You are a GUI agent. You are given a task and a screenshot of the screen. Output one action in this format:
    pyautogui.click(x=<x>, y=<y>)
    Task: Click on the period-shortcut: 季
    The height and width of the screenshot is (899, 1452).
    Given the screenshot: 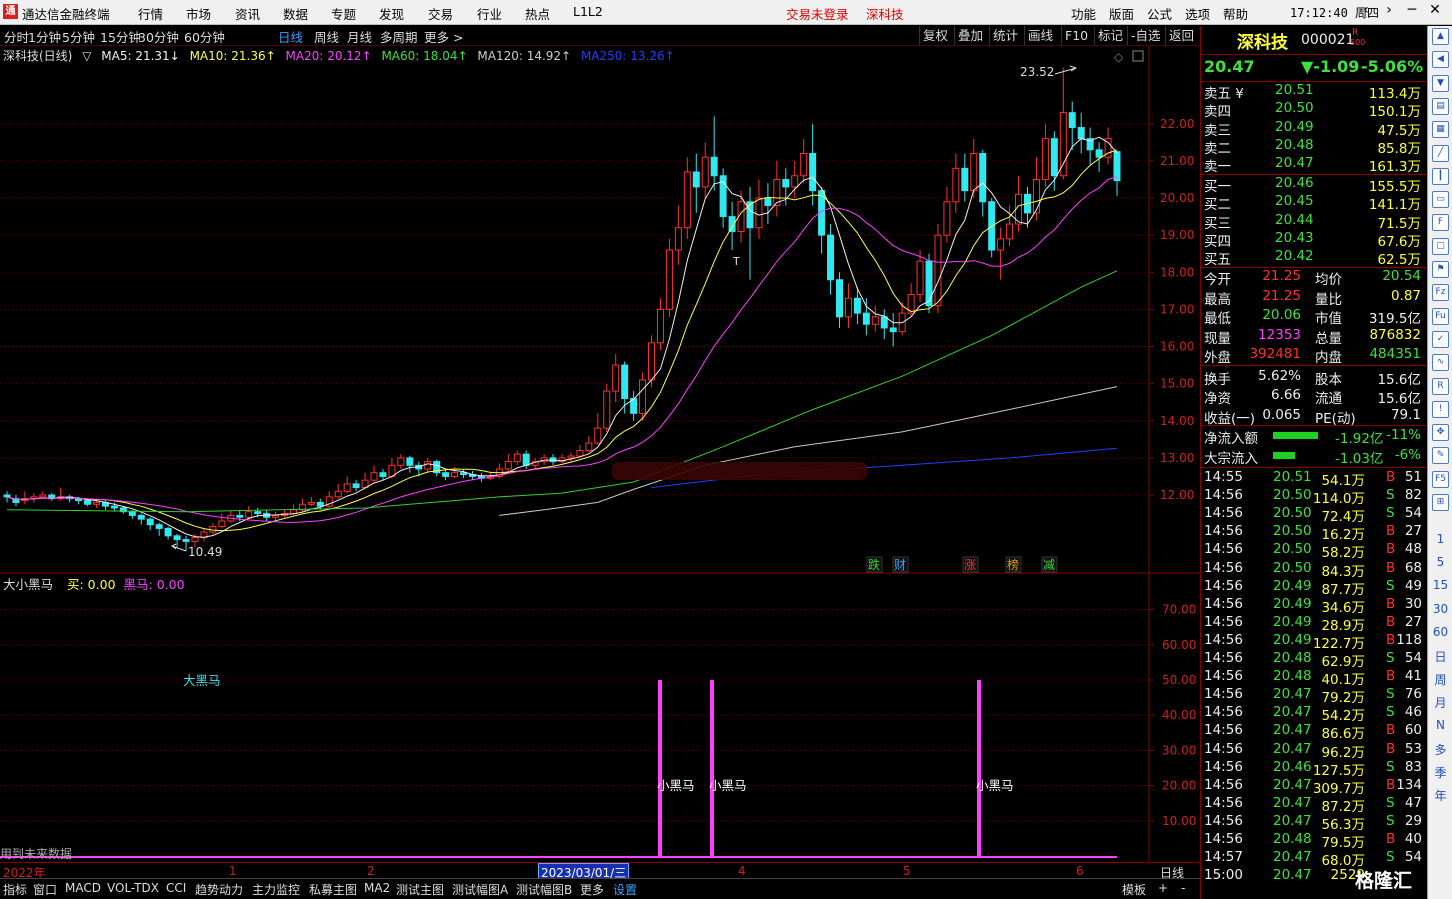 What is the action you would take?
    pyautogui.click(x=1440, y=772)
    